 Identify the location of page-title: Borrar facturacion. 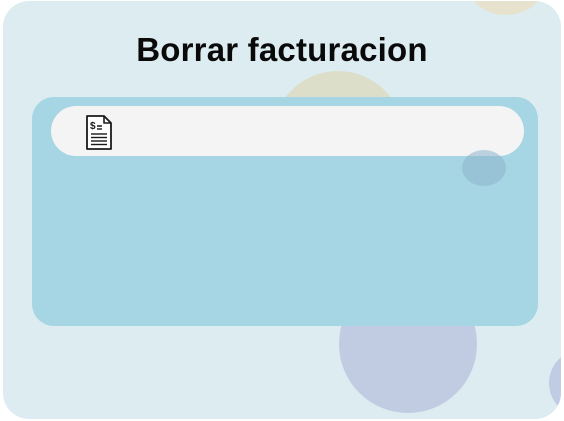
(282, 49).